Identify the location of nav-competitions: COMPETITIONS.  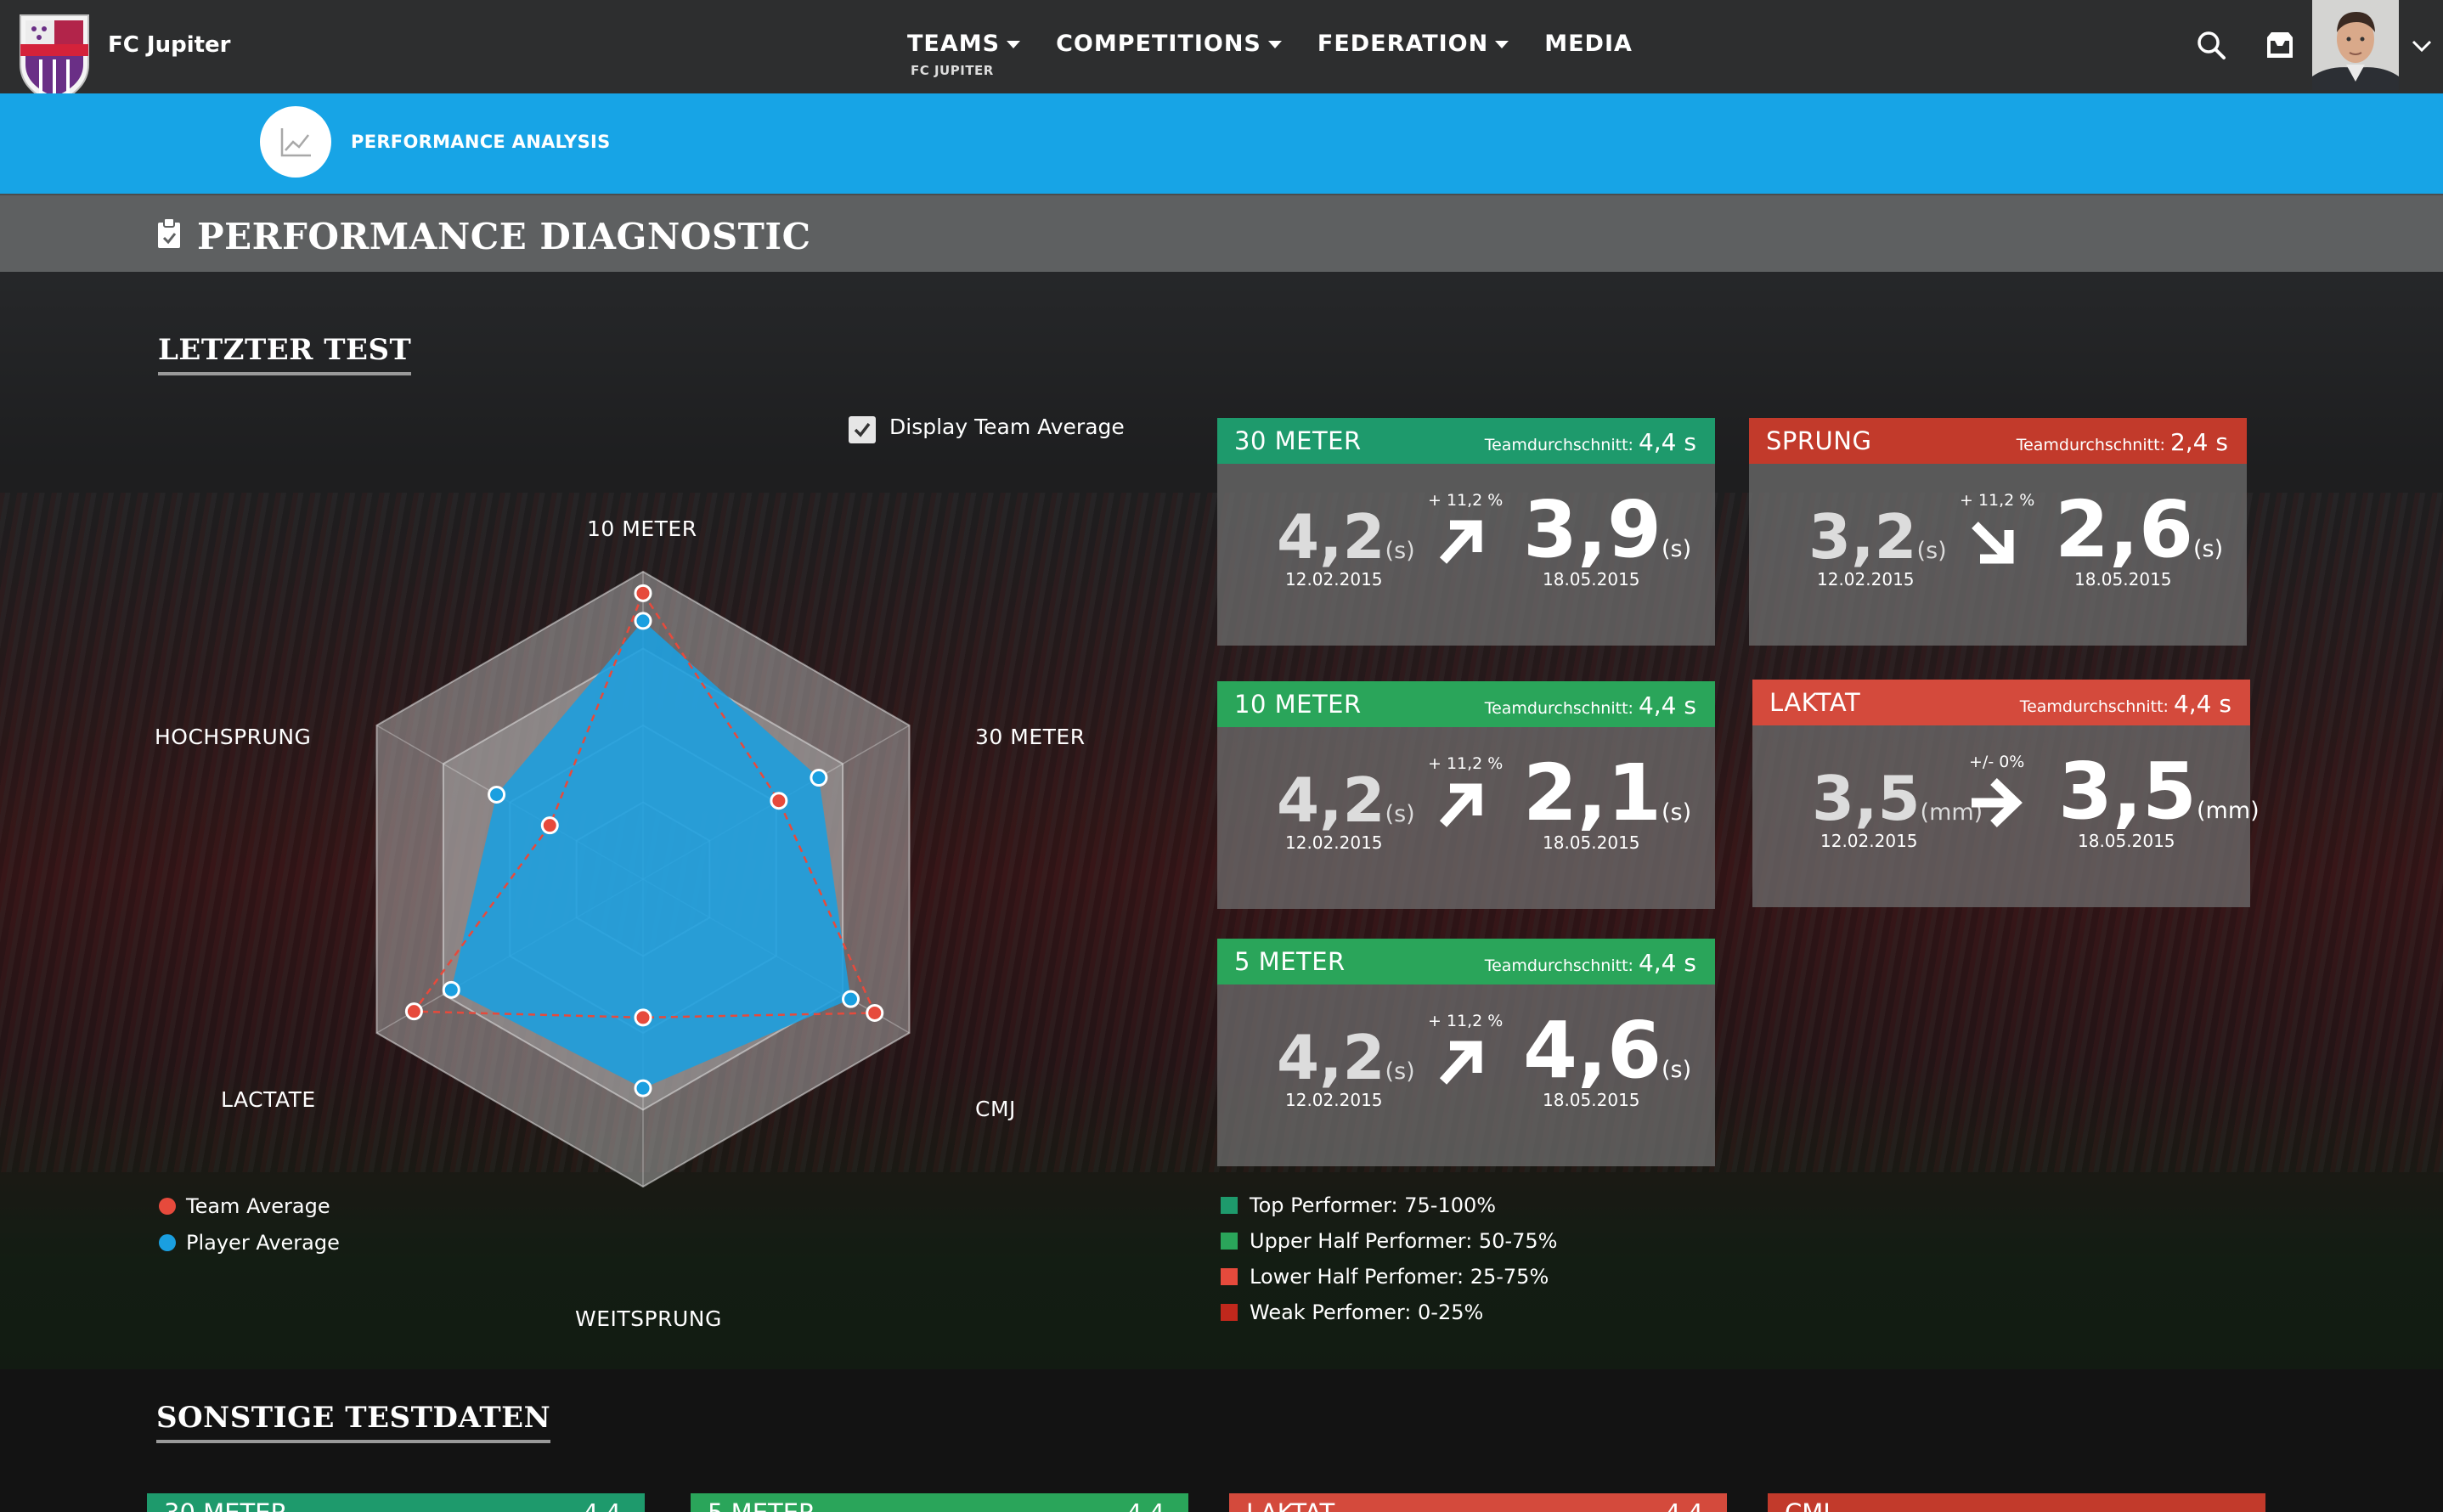
(1169, 44).